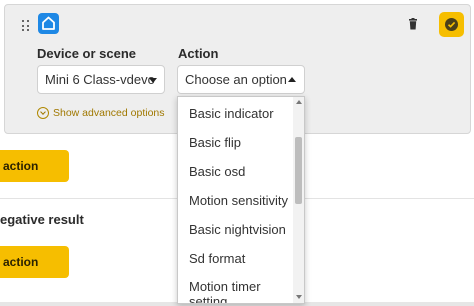  What do you see at coordinates (26, 26) in the screenshot?
I see `drag-handle-icon` at bounding box center [26, 26].